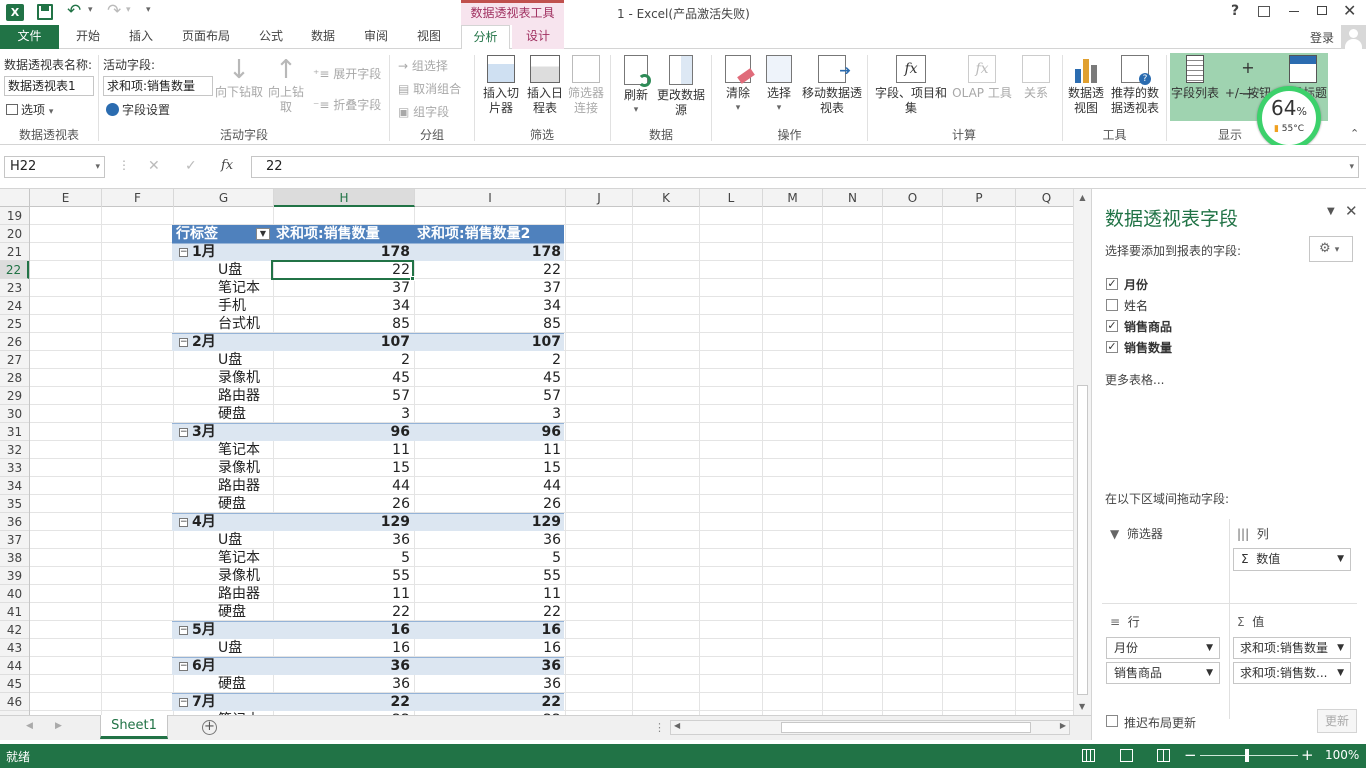  I want to click on vertical-scrollbar: ▲ ▼, so click(1082, 452).